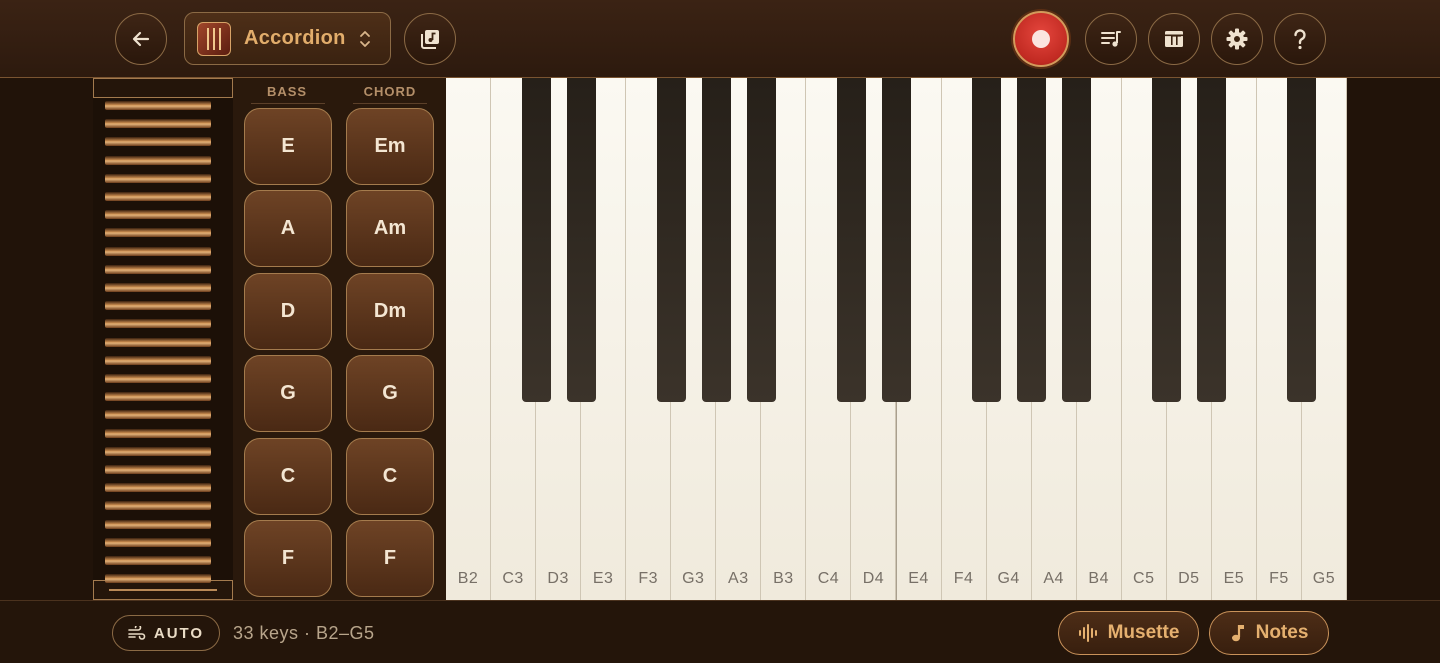  What do you see at coordinates (288, 476) in the screenshot?
I see `bass-button: C` at bounding box center [288, 476].